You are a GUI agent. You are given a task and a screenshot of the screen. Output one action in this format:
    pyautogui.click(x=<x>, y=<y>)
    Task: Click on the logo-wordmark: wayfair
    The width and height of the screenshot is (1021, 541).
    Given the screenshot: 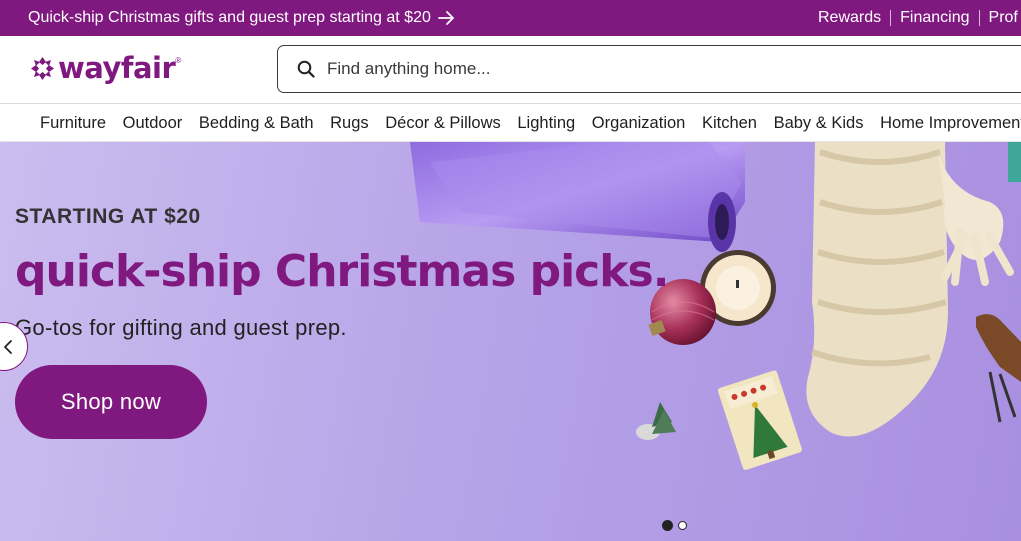 What is the action you would take?
    pyautogui.click(x=117, y=68)
    